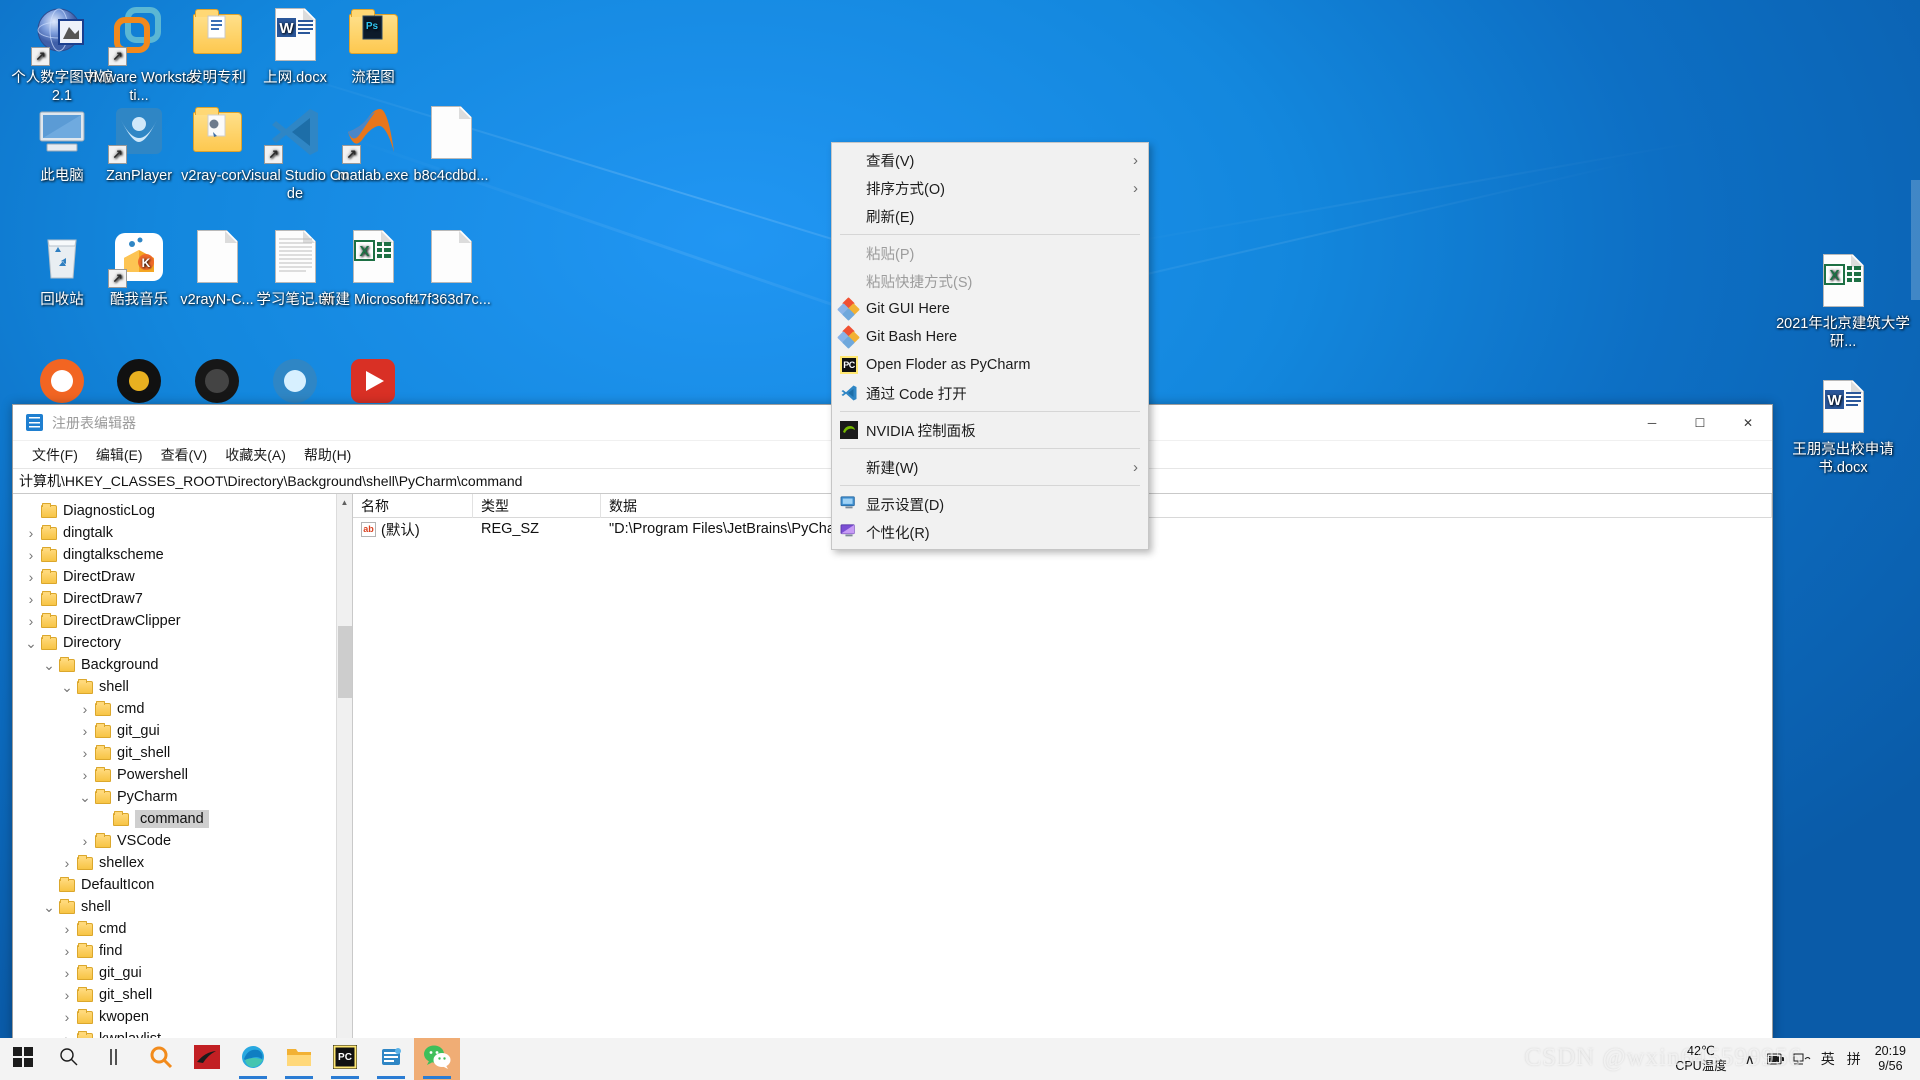 This screenshot has height=1080, width=1920. What do you see at coordinates (182, 577) in the screenshot?
I see `tree-node: › DirectDraw` at bounding box center [182, 577].